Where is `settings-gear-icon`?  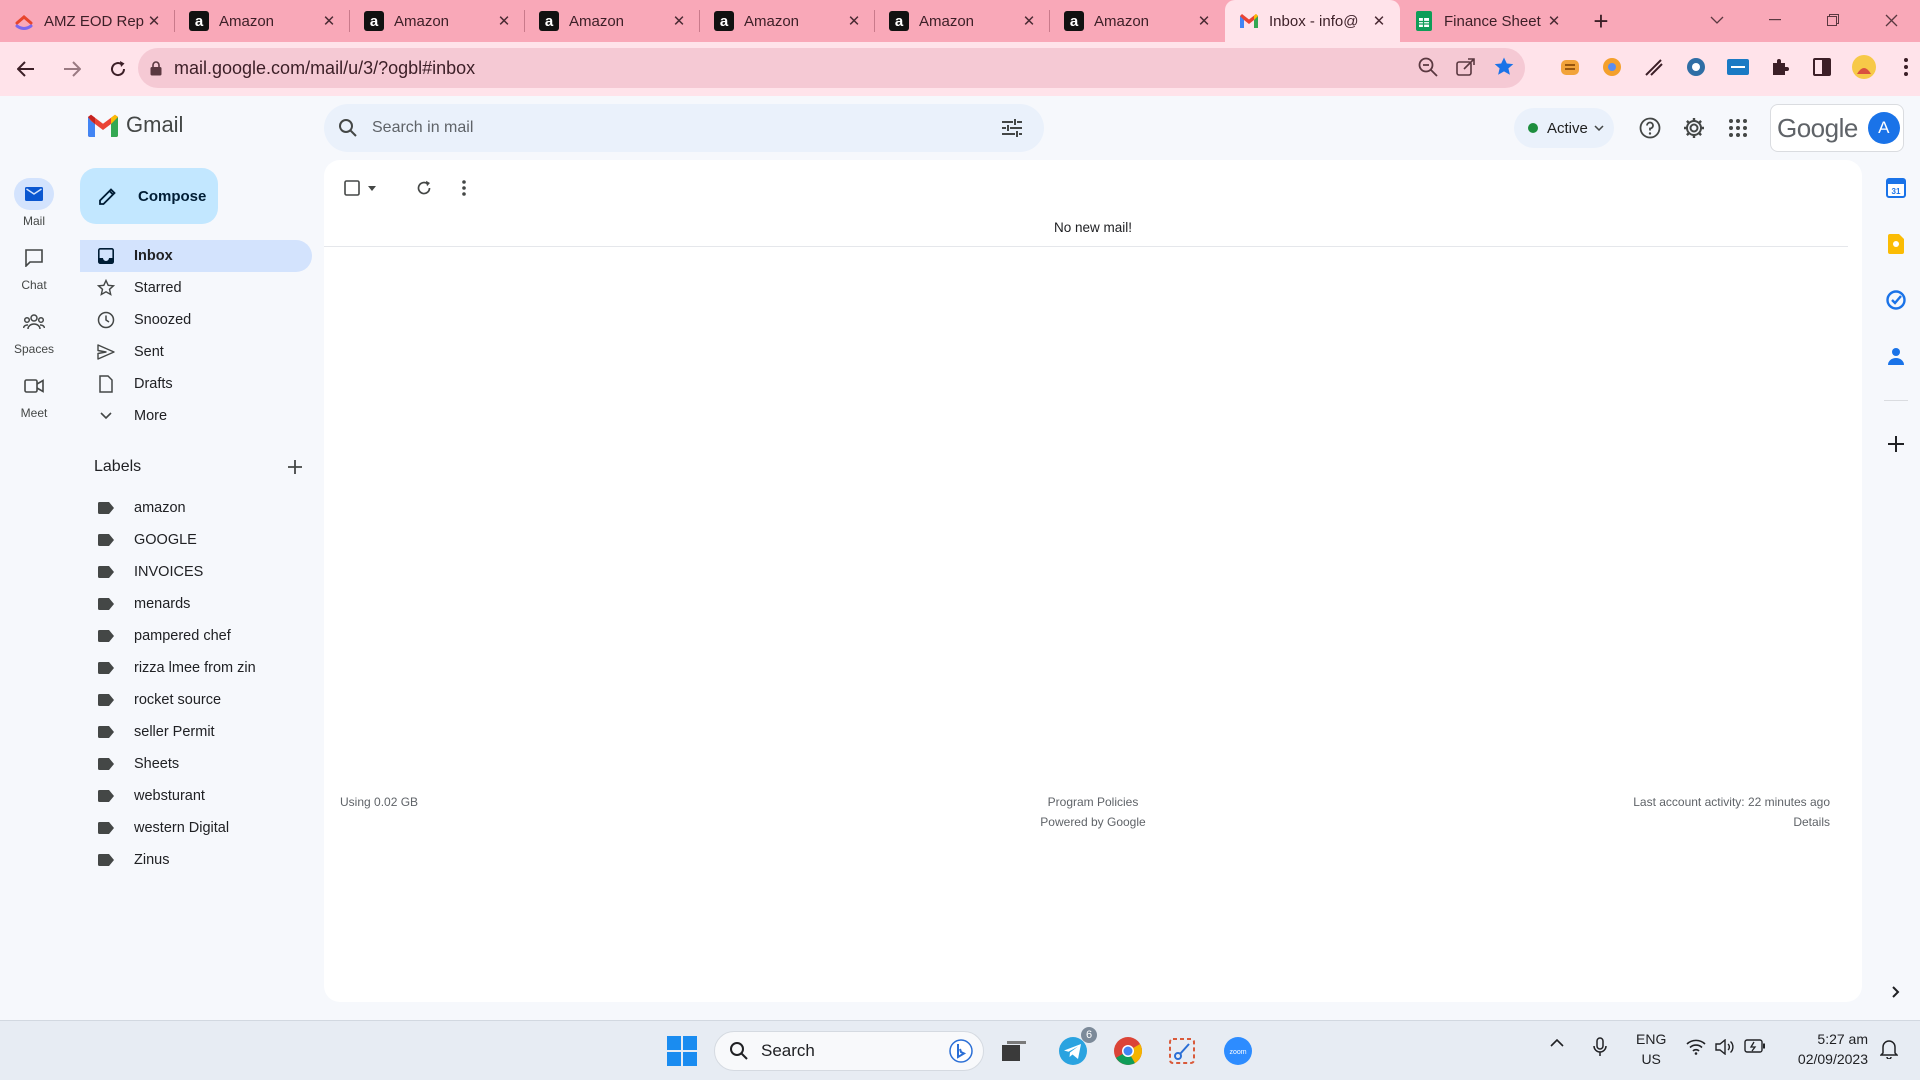
settings-gear-icon is located at coordinates (1694, 128).